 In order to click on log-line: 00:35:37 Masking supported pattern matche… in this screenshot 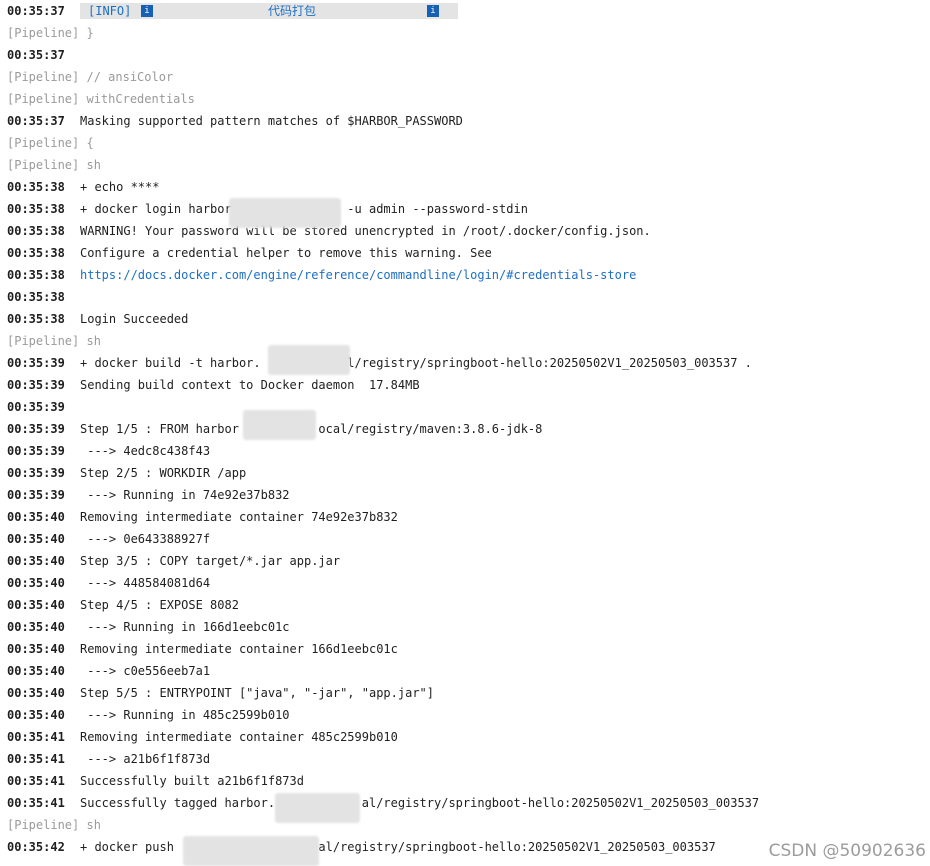, I will do `click(465, 121)`.